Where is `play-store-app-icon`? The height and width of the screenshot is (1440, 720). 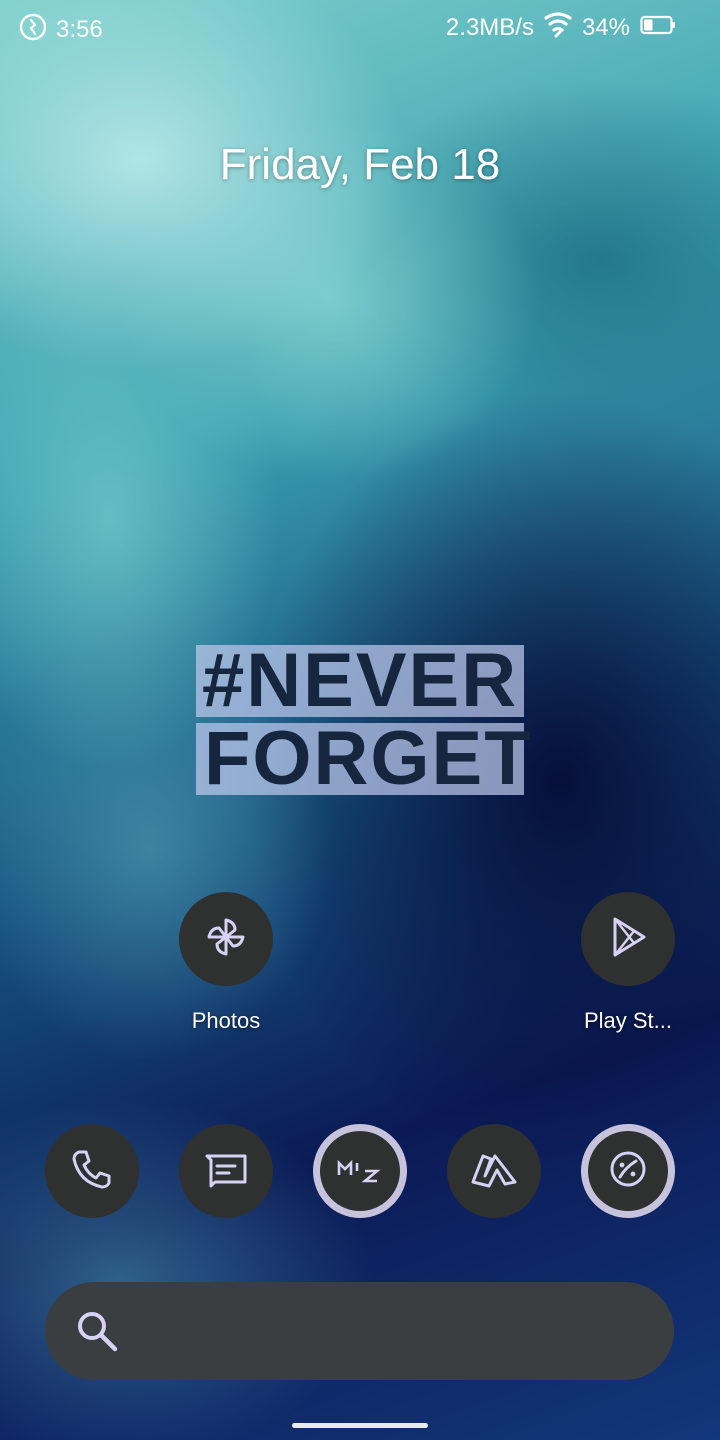
play-store-app-icon is located at coordinates (628, 939).